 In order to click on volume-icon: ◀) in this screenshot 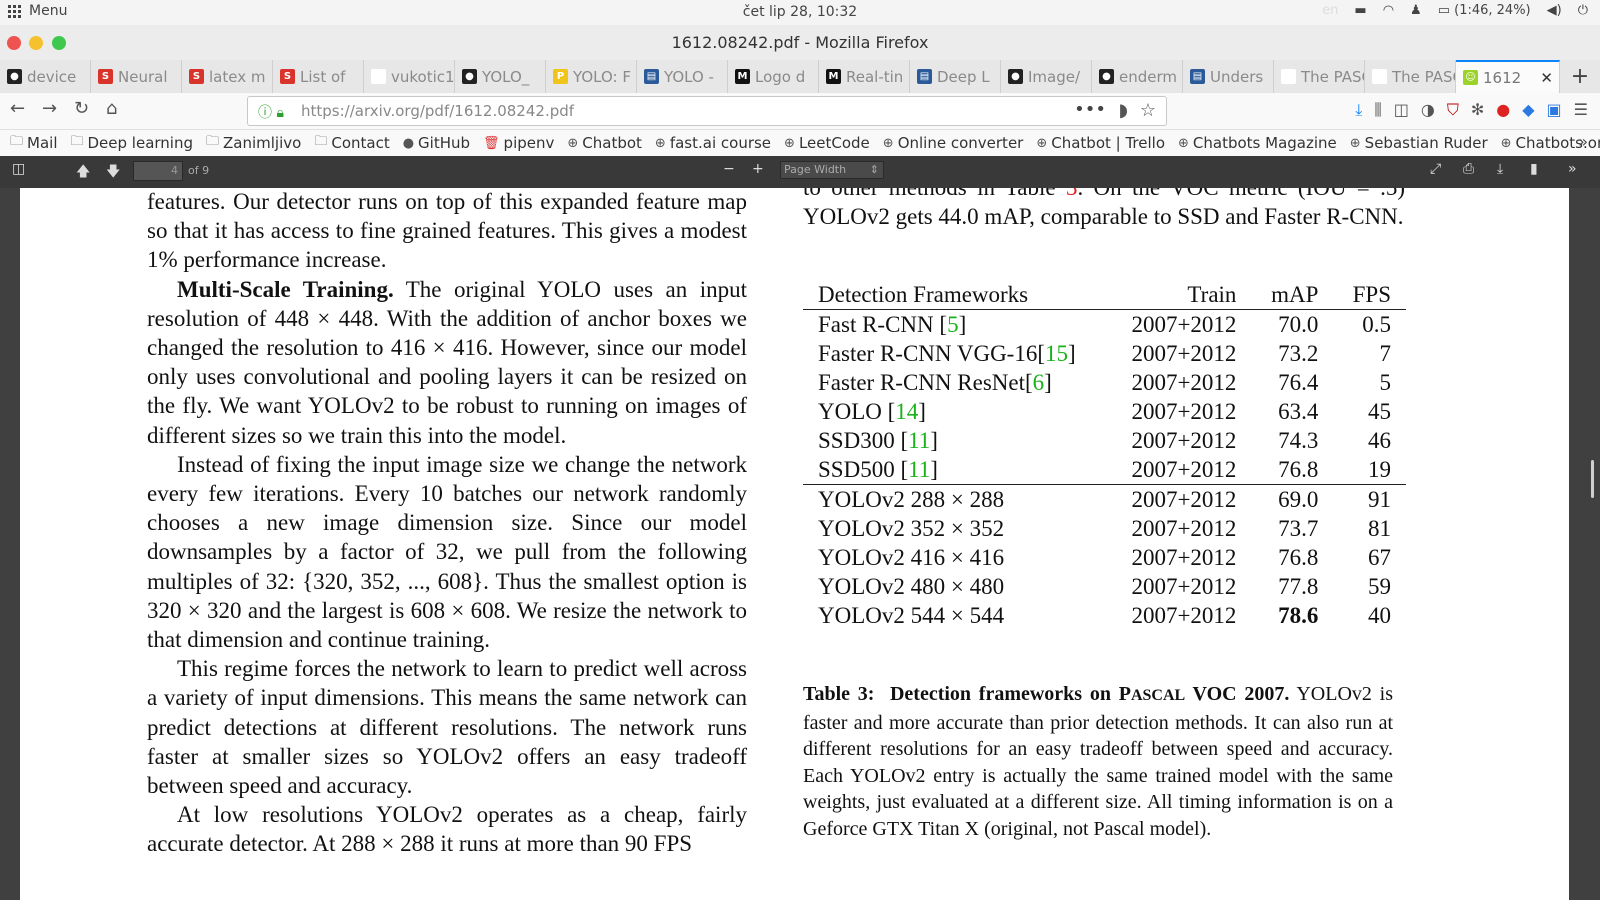, I will do `click(1554, 10)`.